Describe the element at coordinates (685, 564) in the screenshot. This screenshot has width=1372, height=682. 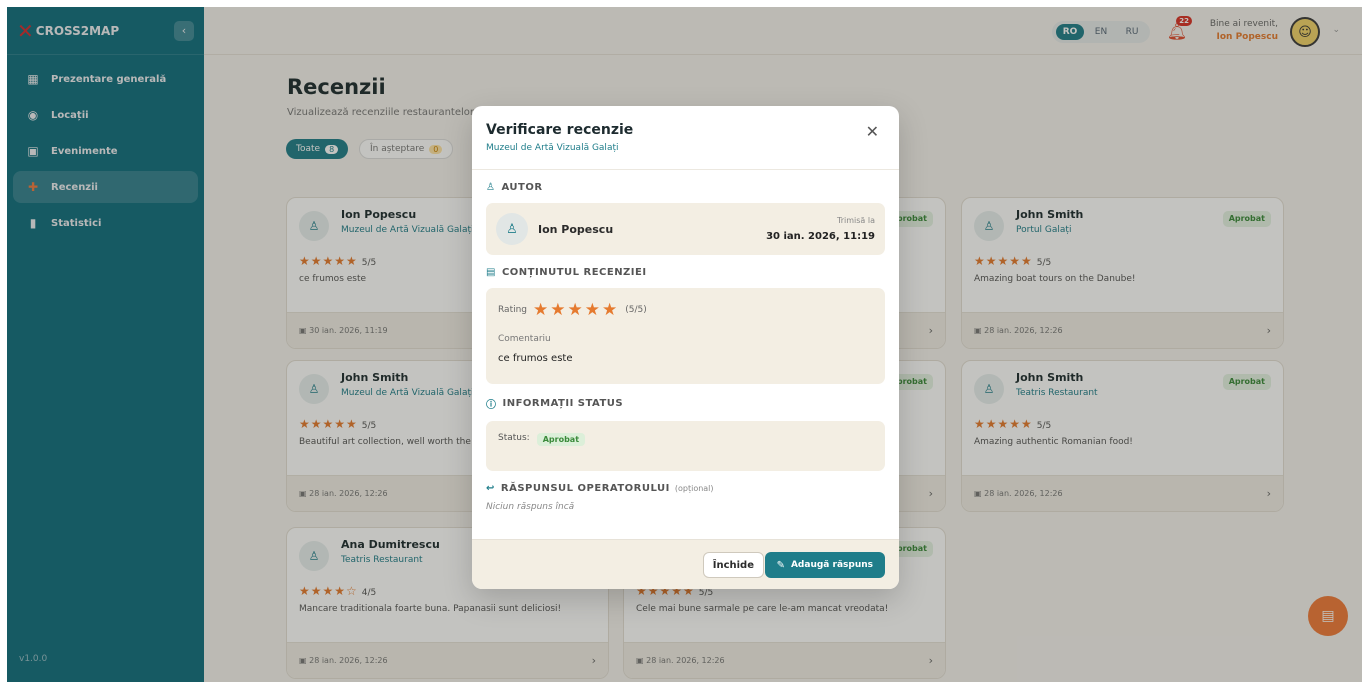
I see `modal-footer: Închide ✎ Adaugă răspuns` at that location.